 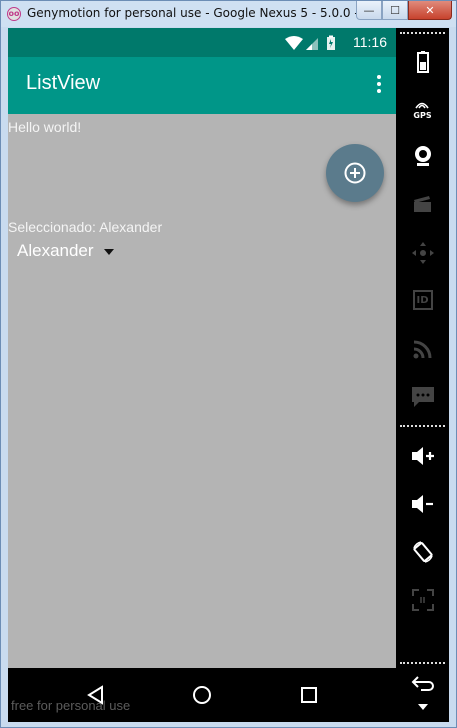 What do you see at coordinates (395, 10) in the screenshot?
I see `maximize-button: ☐` at bounding box center [395, 10].